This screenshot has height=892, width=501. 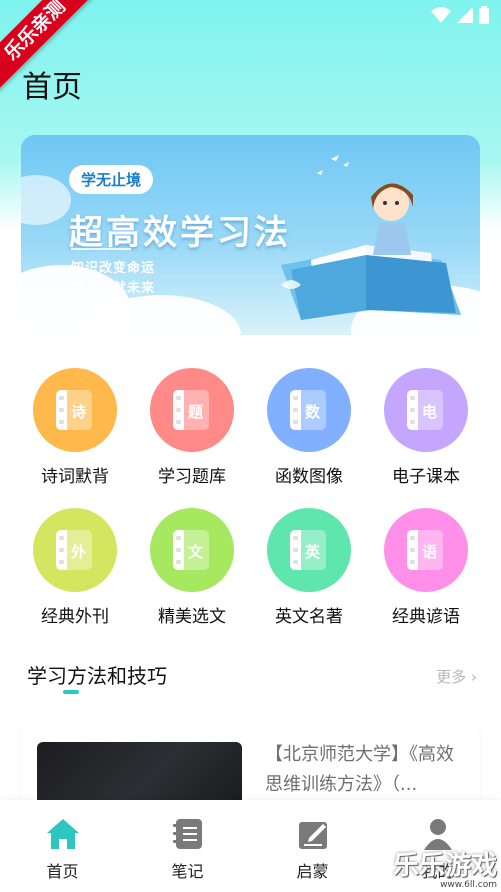 I want to click on category-english-classics: 英 英文名著, so click(x=309, y=567).